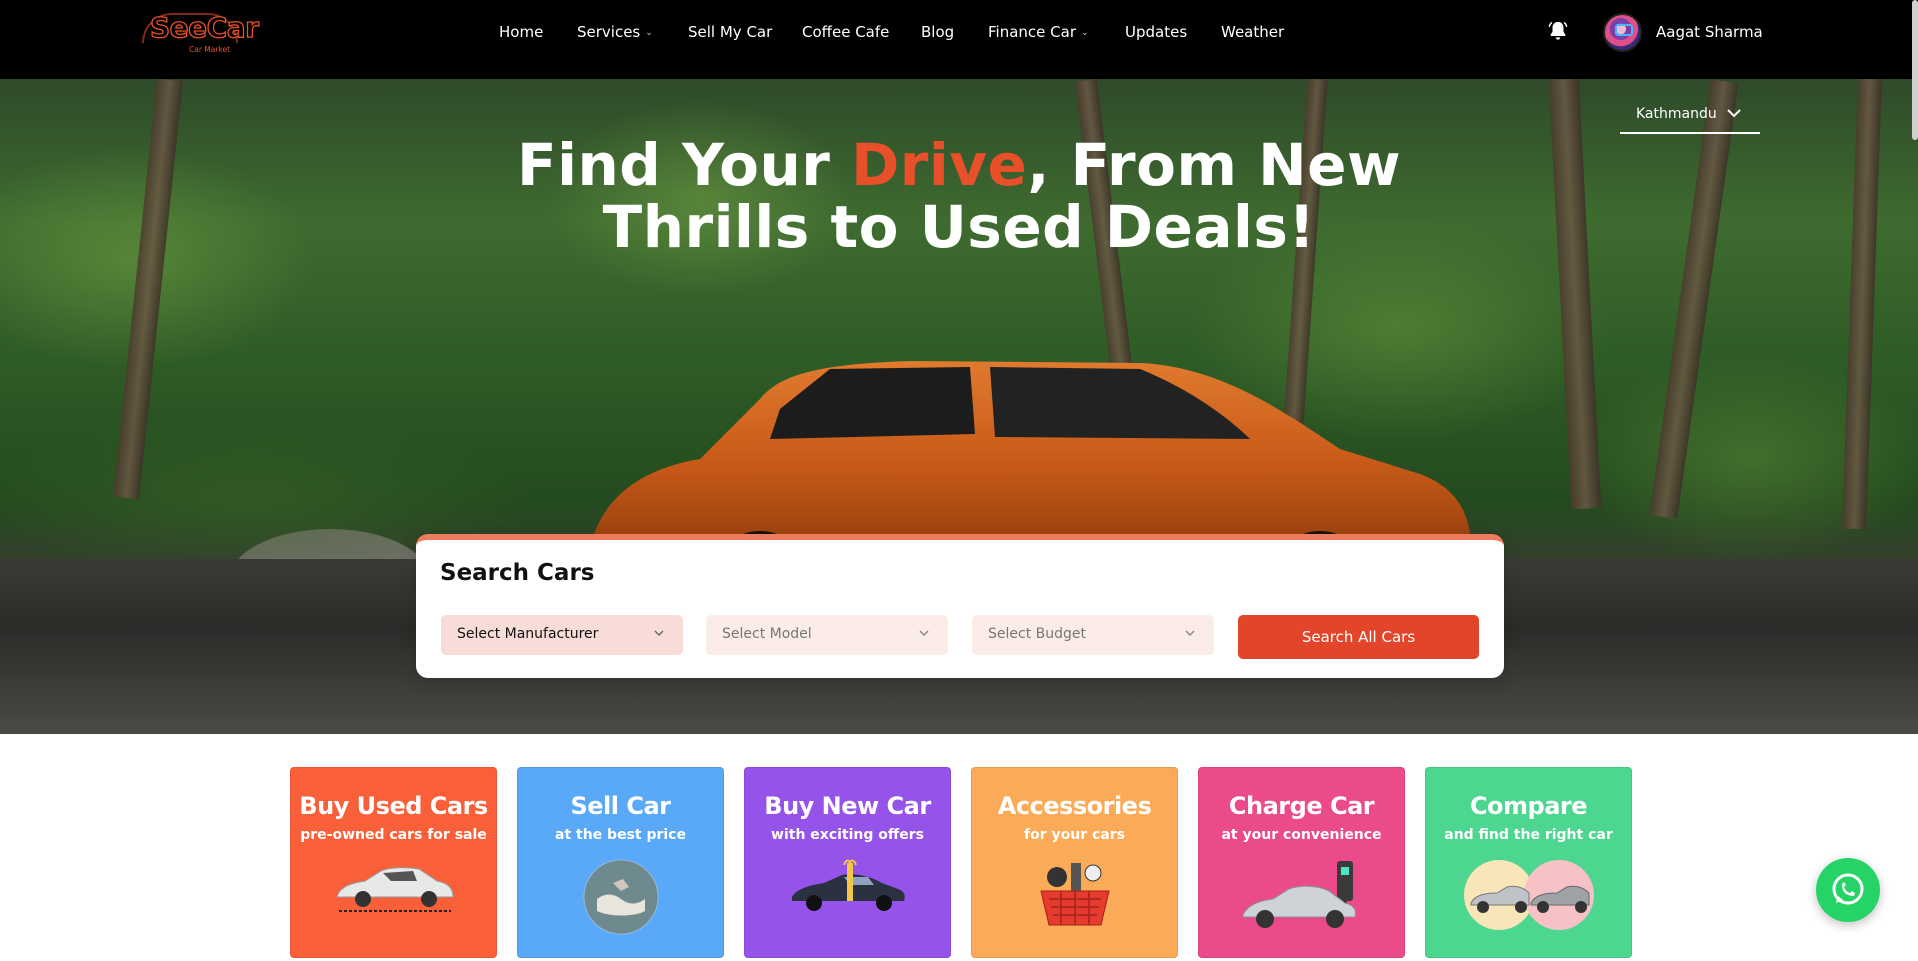 Image resolution: width=1918 pixels, height=961 pixels. What do you see at coordinates (393, 806) in the screenshot?
I see `tile-title: Buy Used Cars` at bounding box center [393, 806].